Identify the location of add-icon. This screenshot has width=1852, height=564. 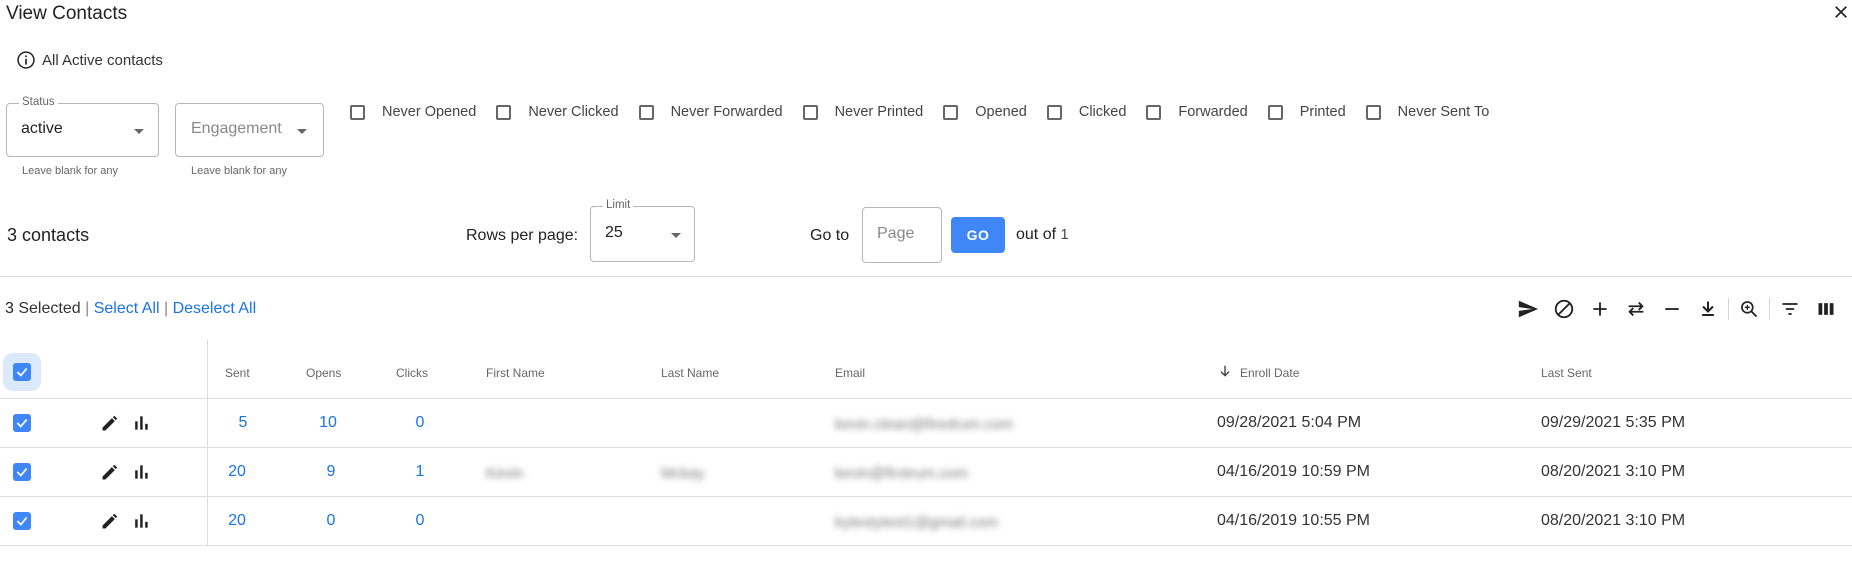
(1600, 309).